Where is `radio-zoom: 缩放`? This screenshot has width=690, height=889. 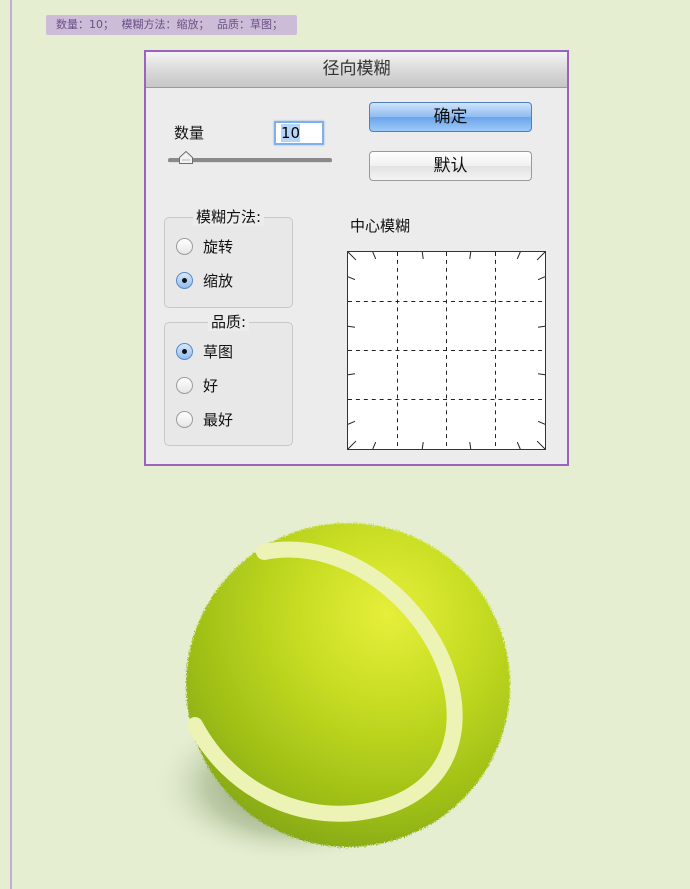
radio-zoom: 缩放 is located at coordinates (204, 280).